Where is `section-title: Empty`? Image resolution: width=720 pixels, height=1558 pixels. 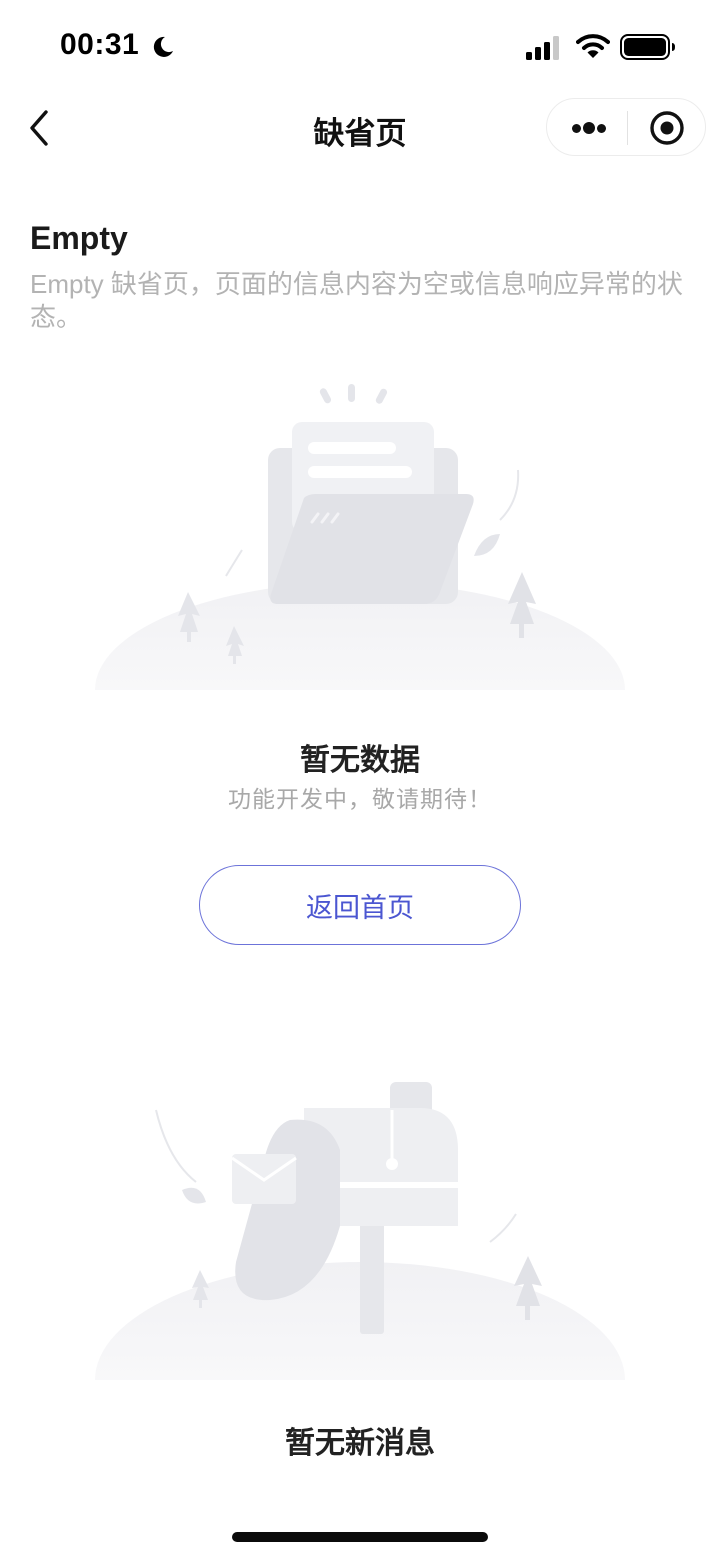 section-title: Empty is located at coordinates (79, 238).